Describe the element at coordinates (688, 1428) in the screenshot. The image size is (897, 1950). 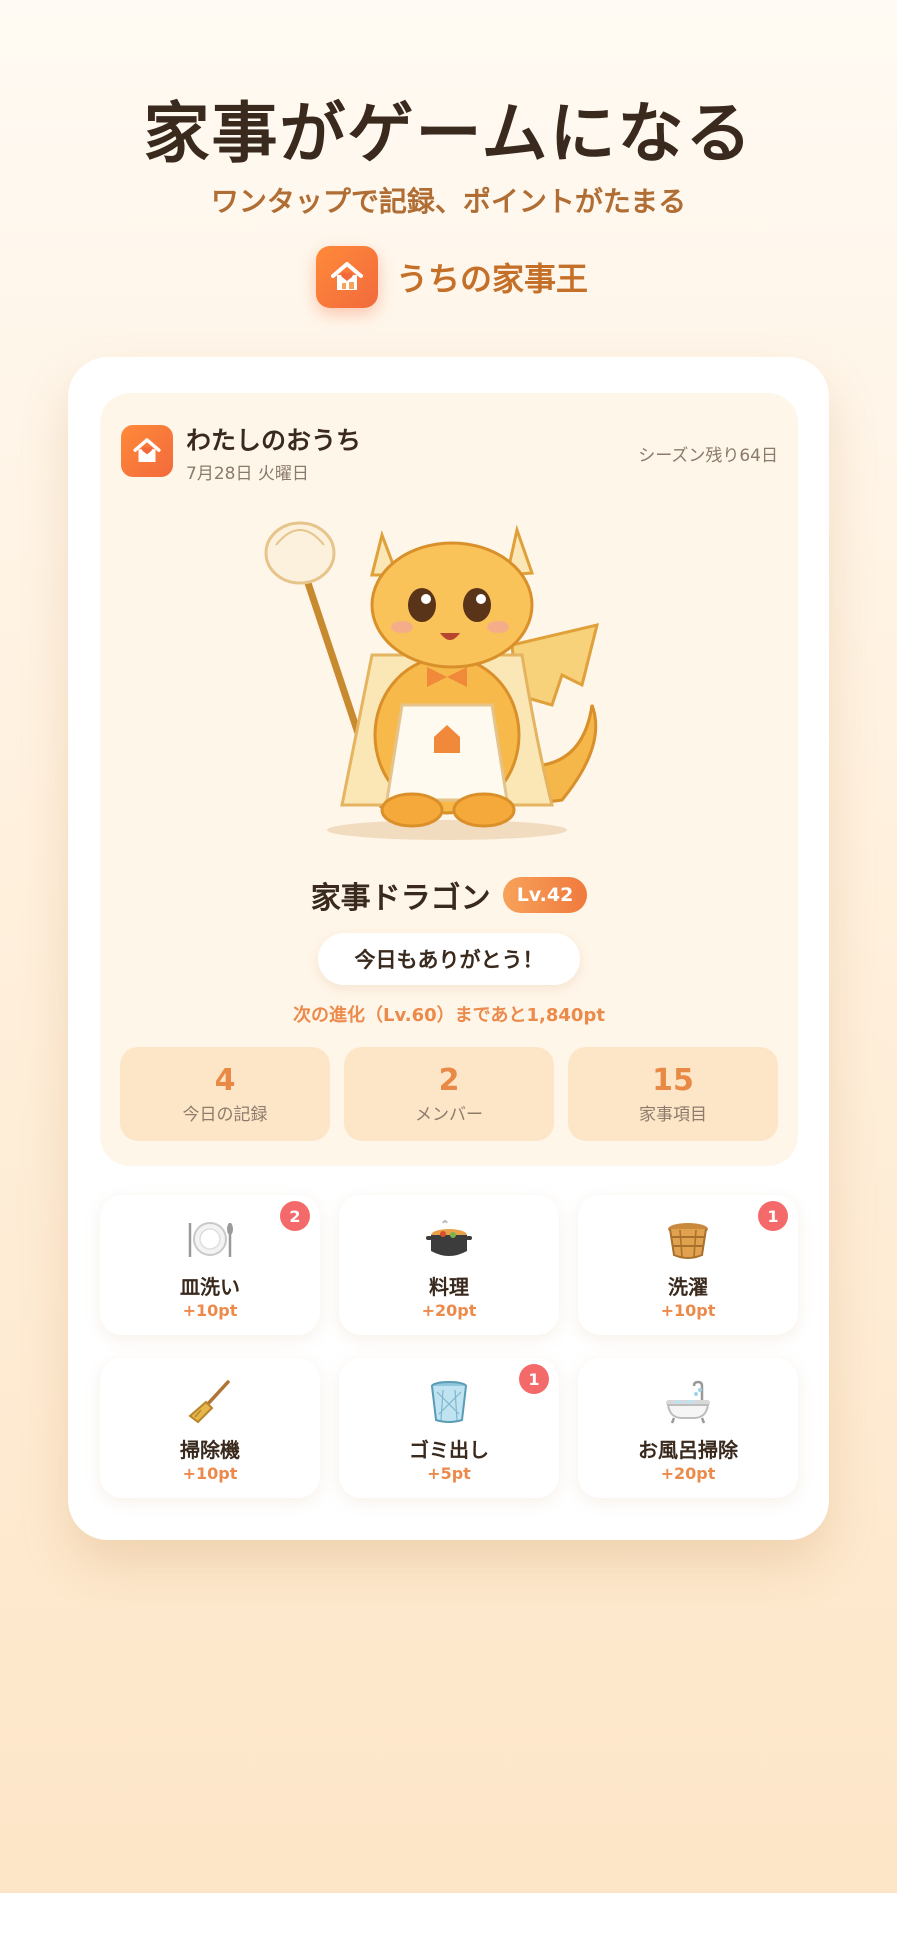
I see `chore-bath-cleaning-button: お風呂掃除 +20pt` at that location.